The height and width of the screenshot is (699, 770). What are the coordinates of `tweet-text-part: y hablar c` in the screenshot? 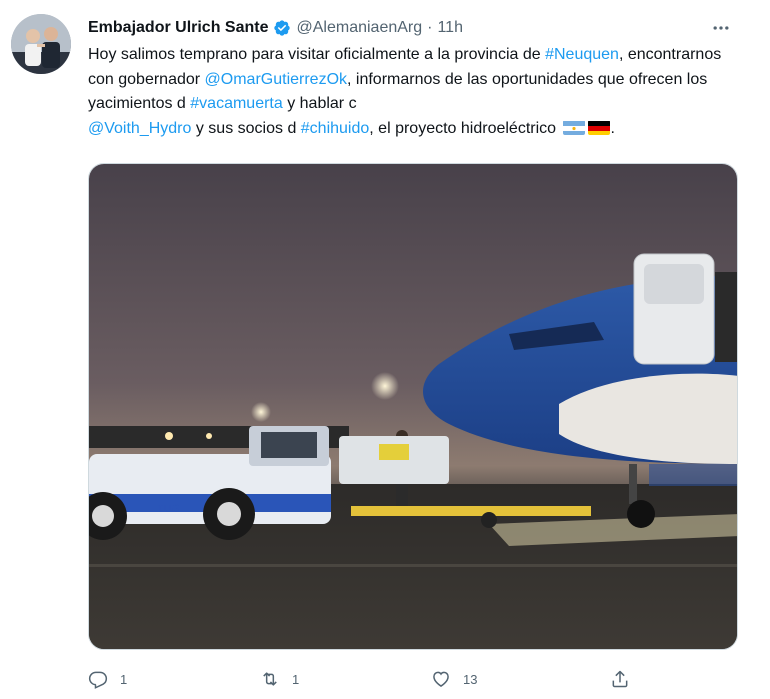 It's located at (319, 103).